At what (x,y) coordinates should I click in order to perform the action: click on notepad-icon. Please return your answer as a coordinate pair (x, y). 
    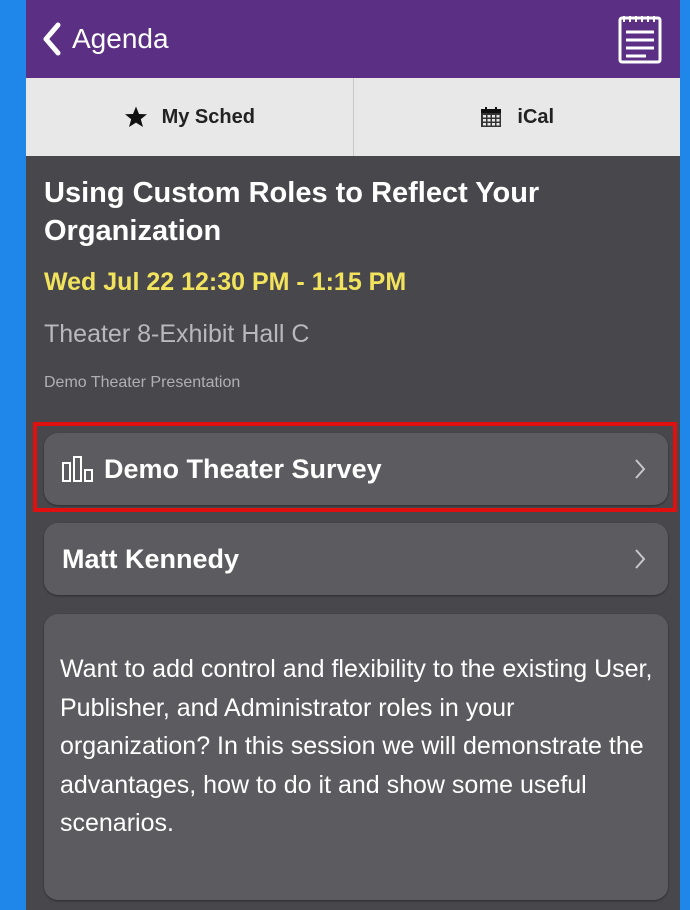
    Looking at the image, I should click on (640, 39).